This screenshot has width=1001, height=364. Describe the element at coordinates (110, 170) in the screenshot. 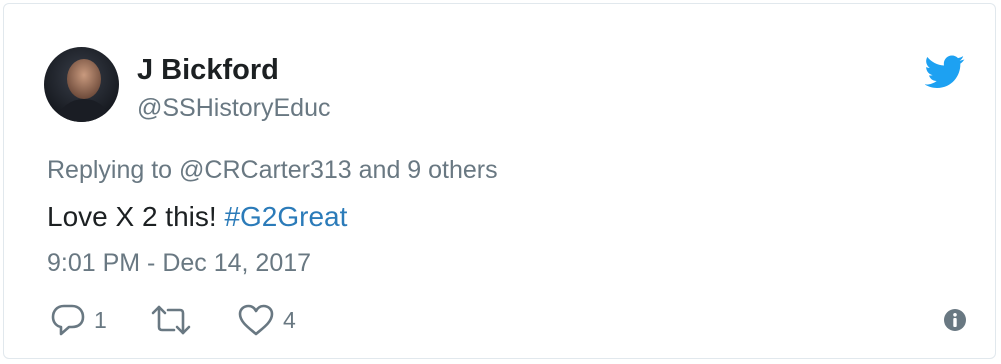

I see `replying-prefix: Replying to` at that location.